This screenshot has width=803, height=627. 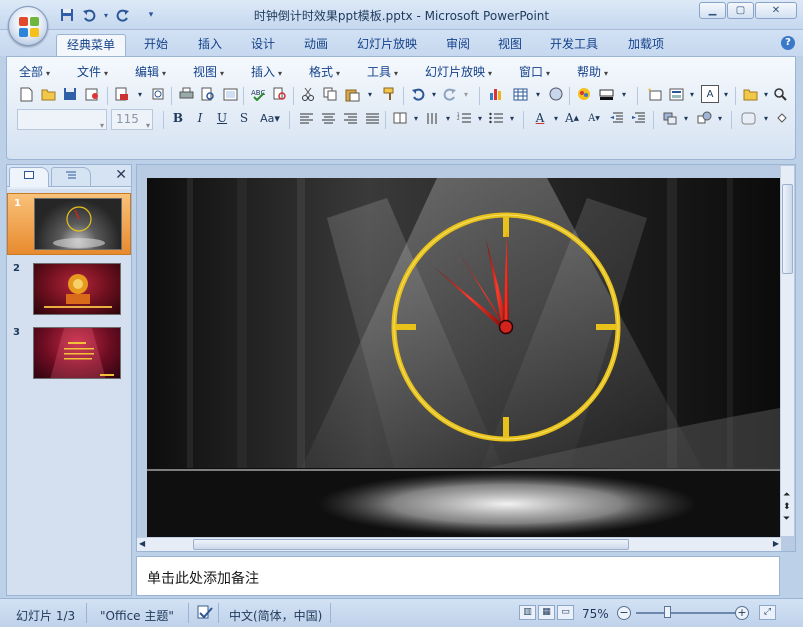 I want to click on scroll-right-icon: ▶, so click(x=776, y=543).